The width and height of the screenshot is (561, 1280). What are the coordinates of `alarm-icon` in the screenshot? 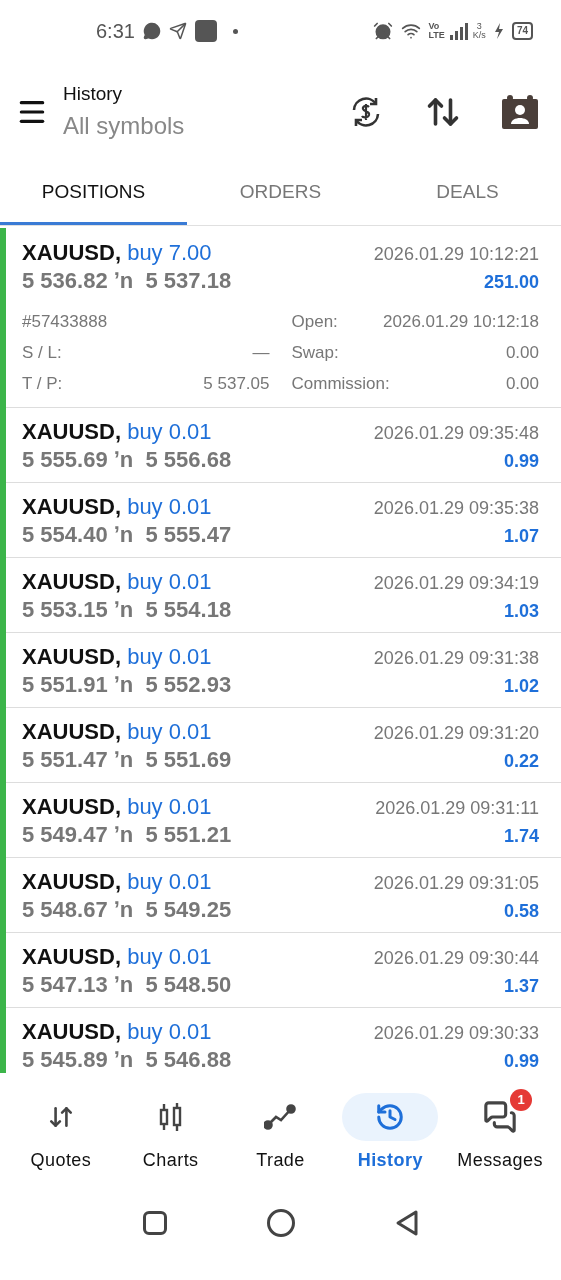 It's located at (382, 31).